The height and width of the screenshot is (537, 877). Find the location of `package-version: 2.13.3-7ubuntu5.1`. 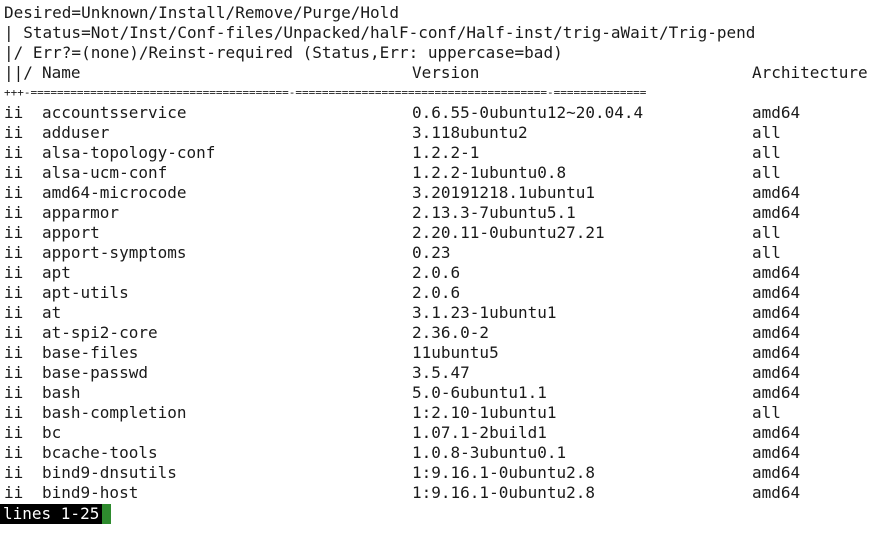

package-version: 2.13.3-7ubuntu5.1 is located at coordinates (494, 212).